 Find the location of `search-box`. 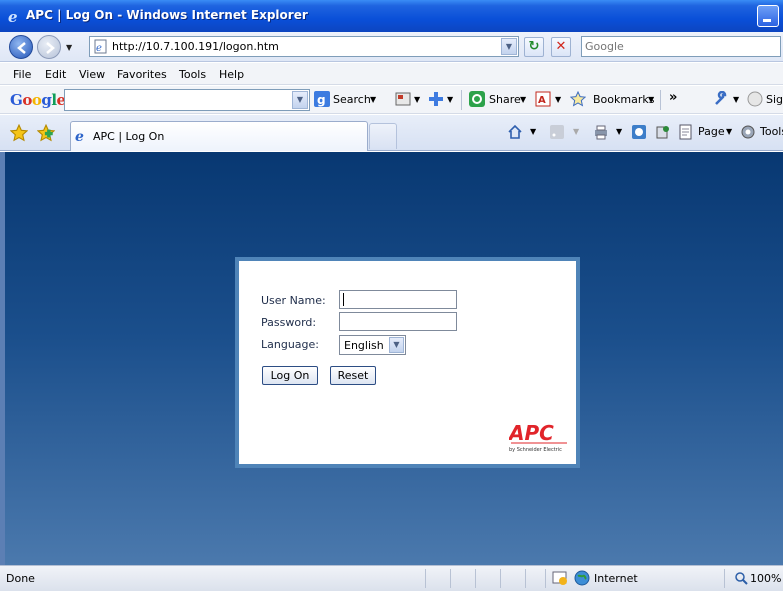

search-box is located at coordinates (681, 46).